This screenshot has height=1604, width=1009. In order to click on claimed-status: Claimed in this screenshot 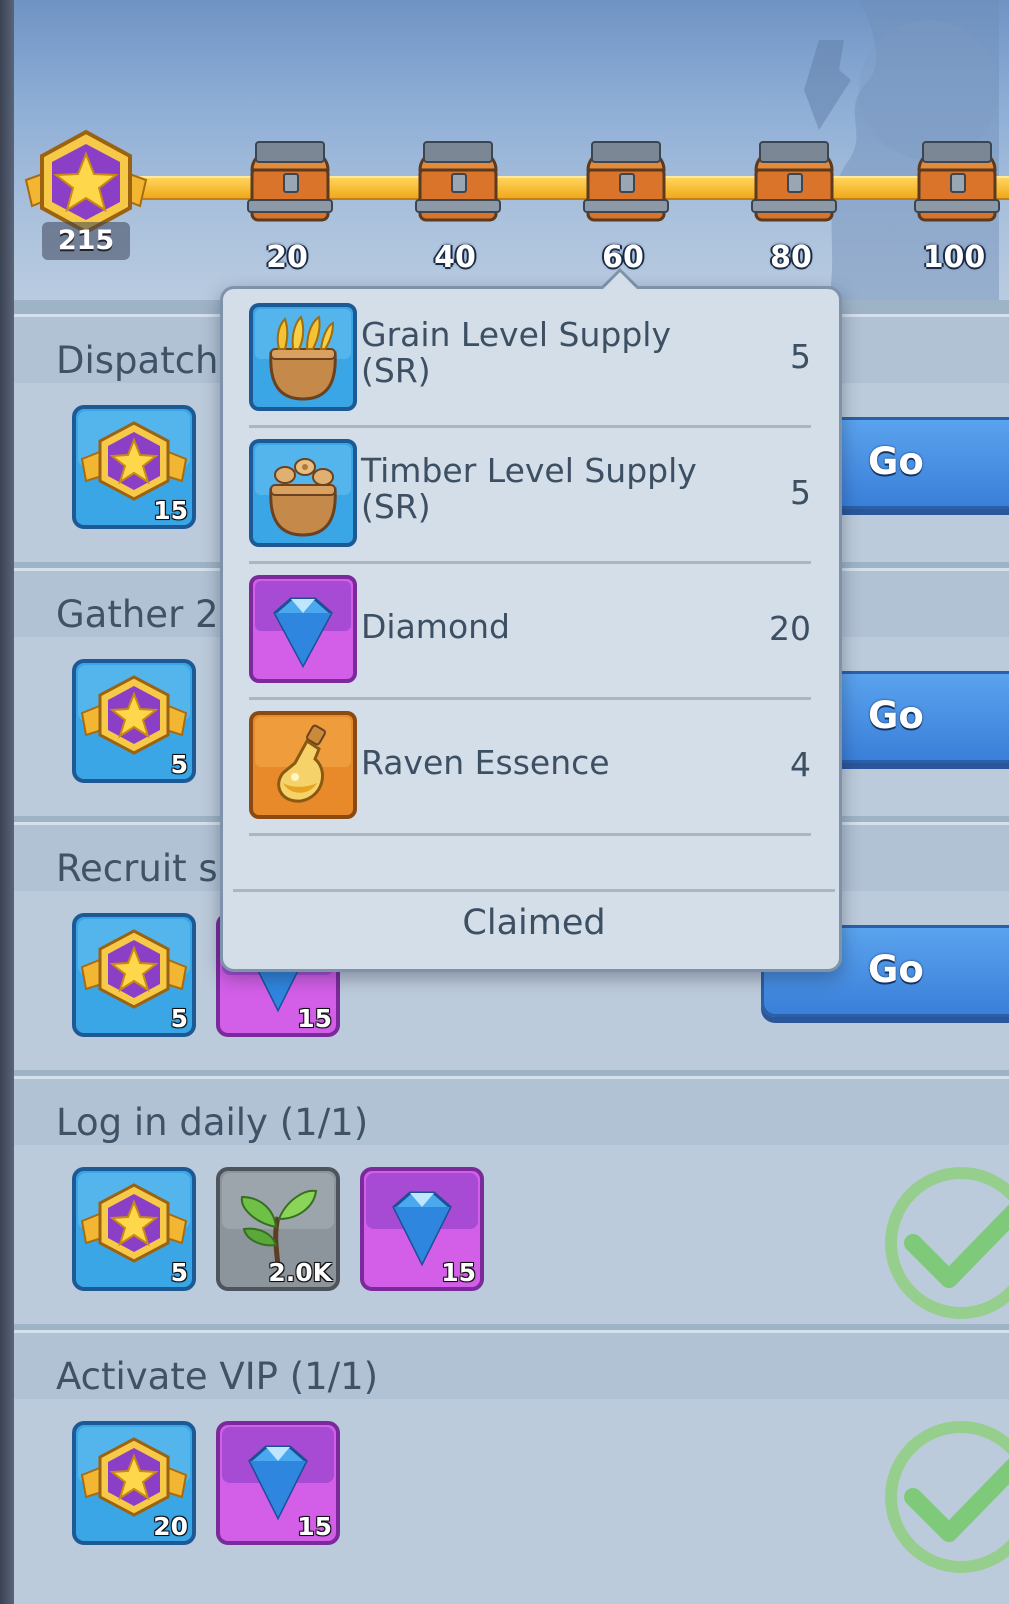, I will do `click(534, 923)`.